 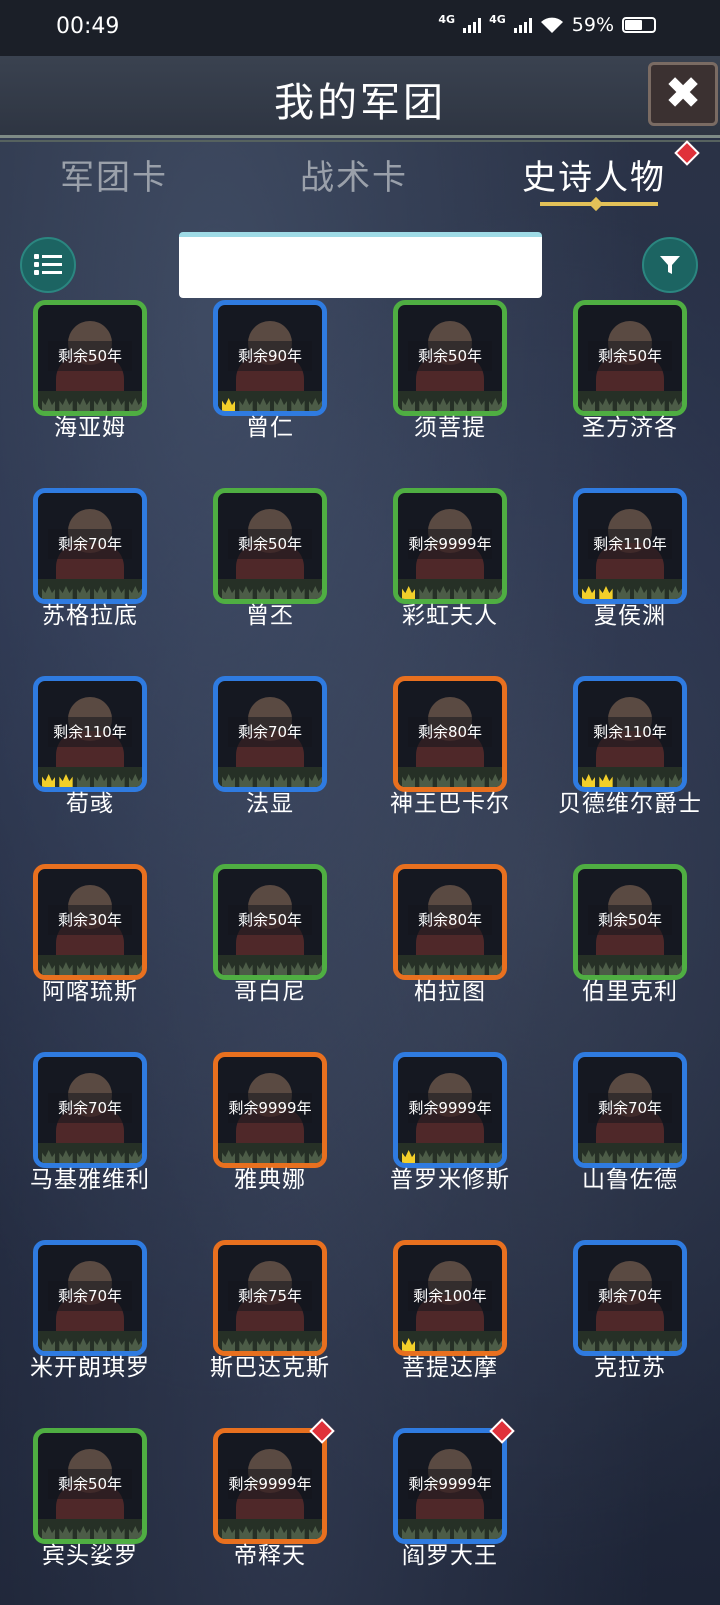 What do you see at coordinates (630, 1139) in the screenshot?
I see `character-card: 剩余70年 山鲁佐德` at bounding box center [630, 1139].